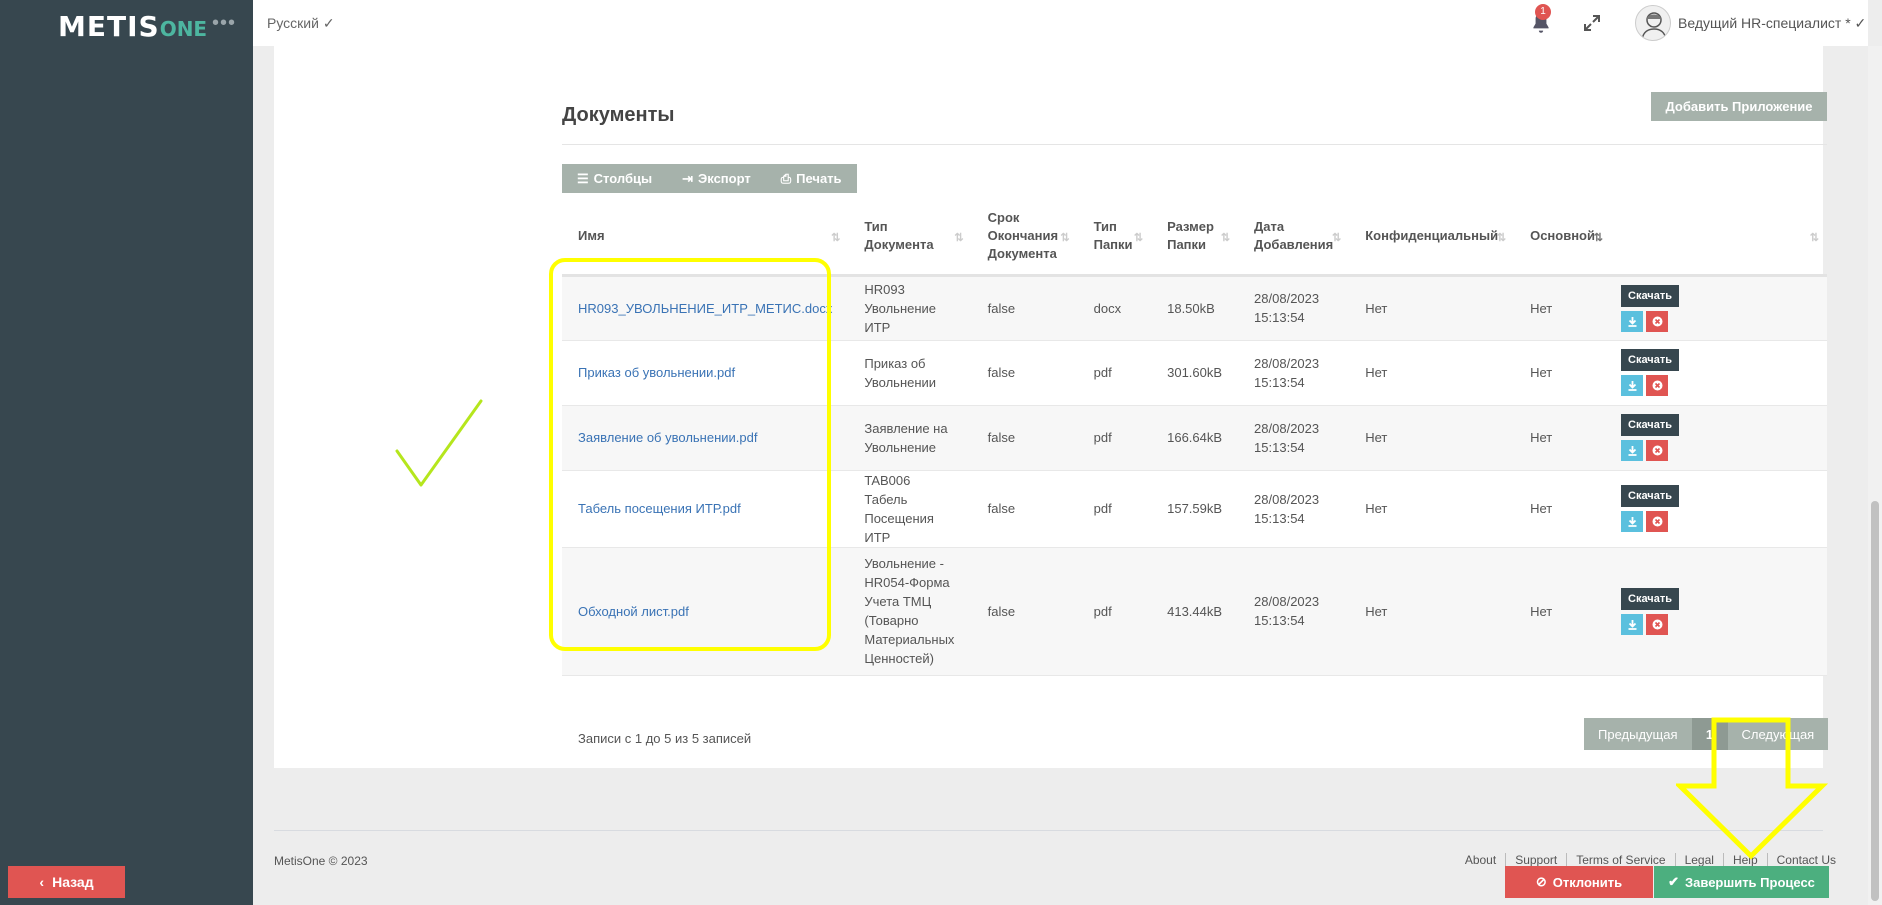 This screenshot has width=1882, height=905. Describe the element at coordinates (1875, 701) in the screenshot. I see `scrollbar-thumb` at that location.